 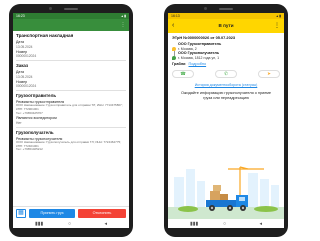 I want to click on delivery-truck-illustration, so click(x=226, y=189).